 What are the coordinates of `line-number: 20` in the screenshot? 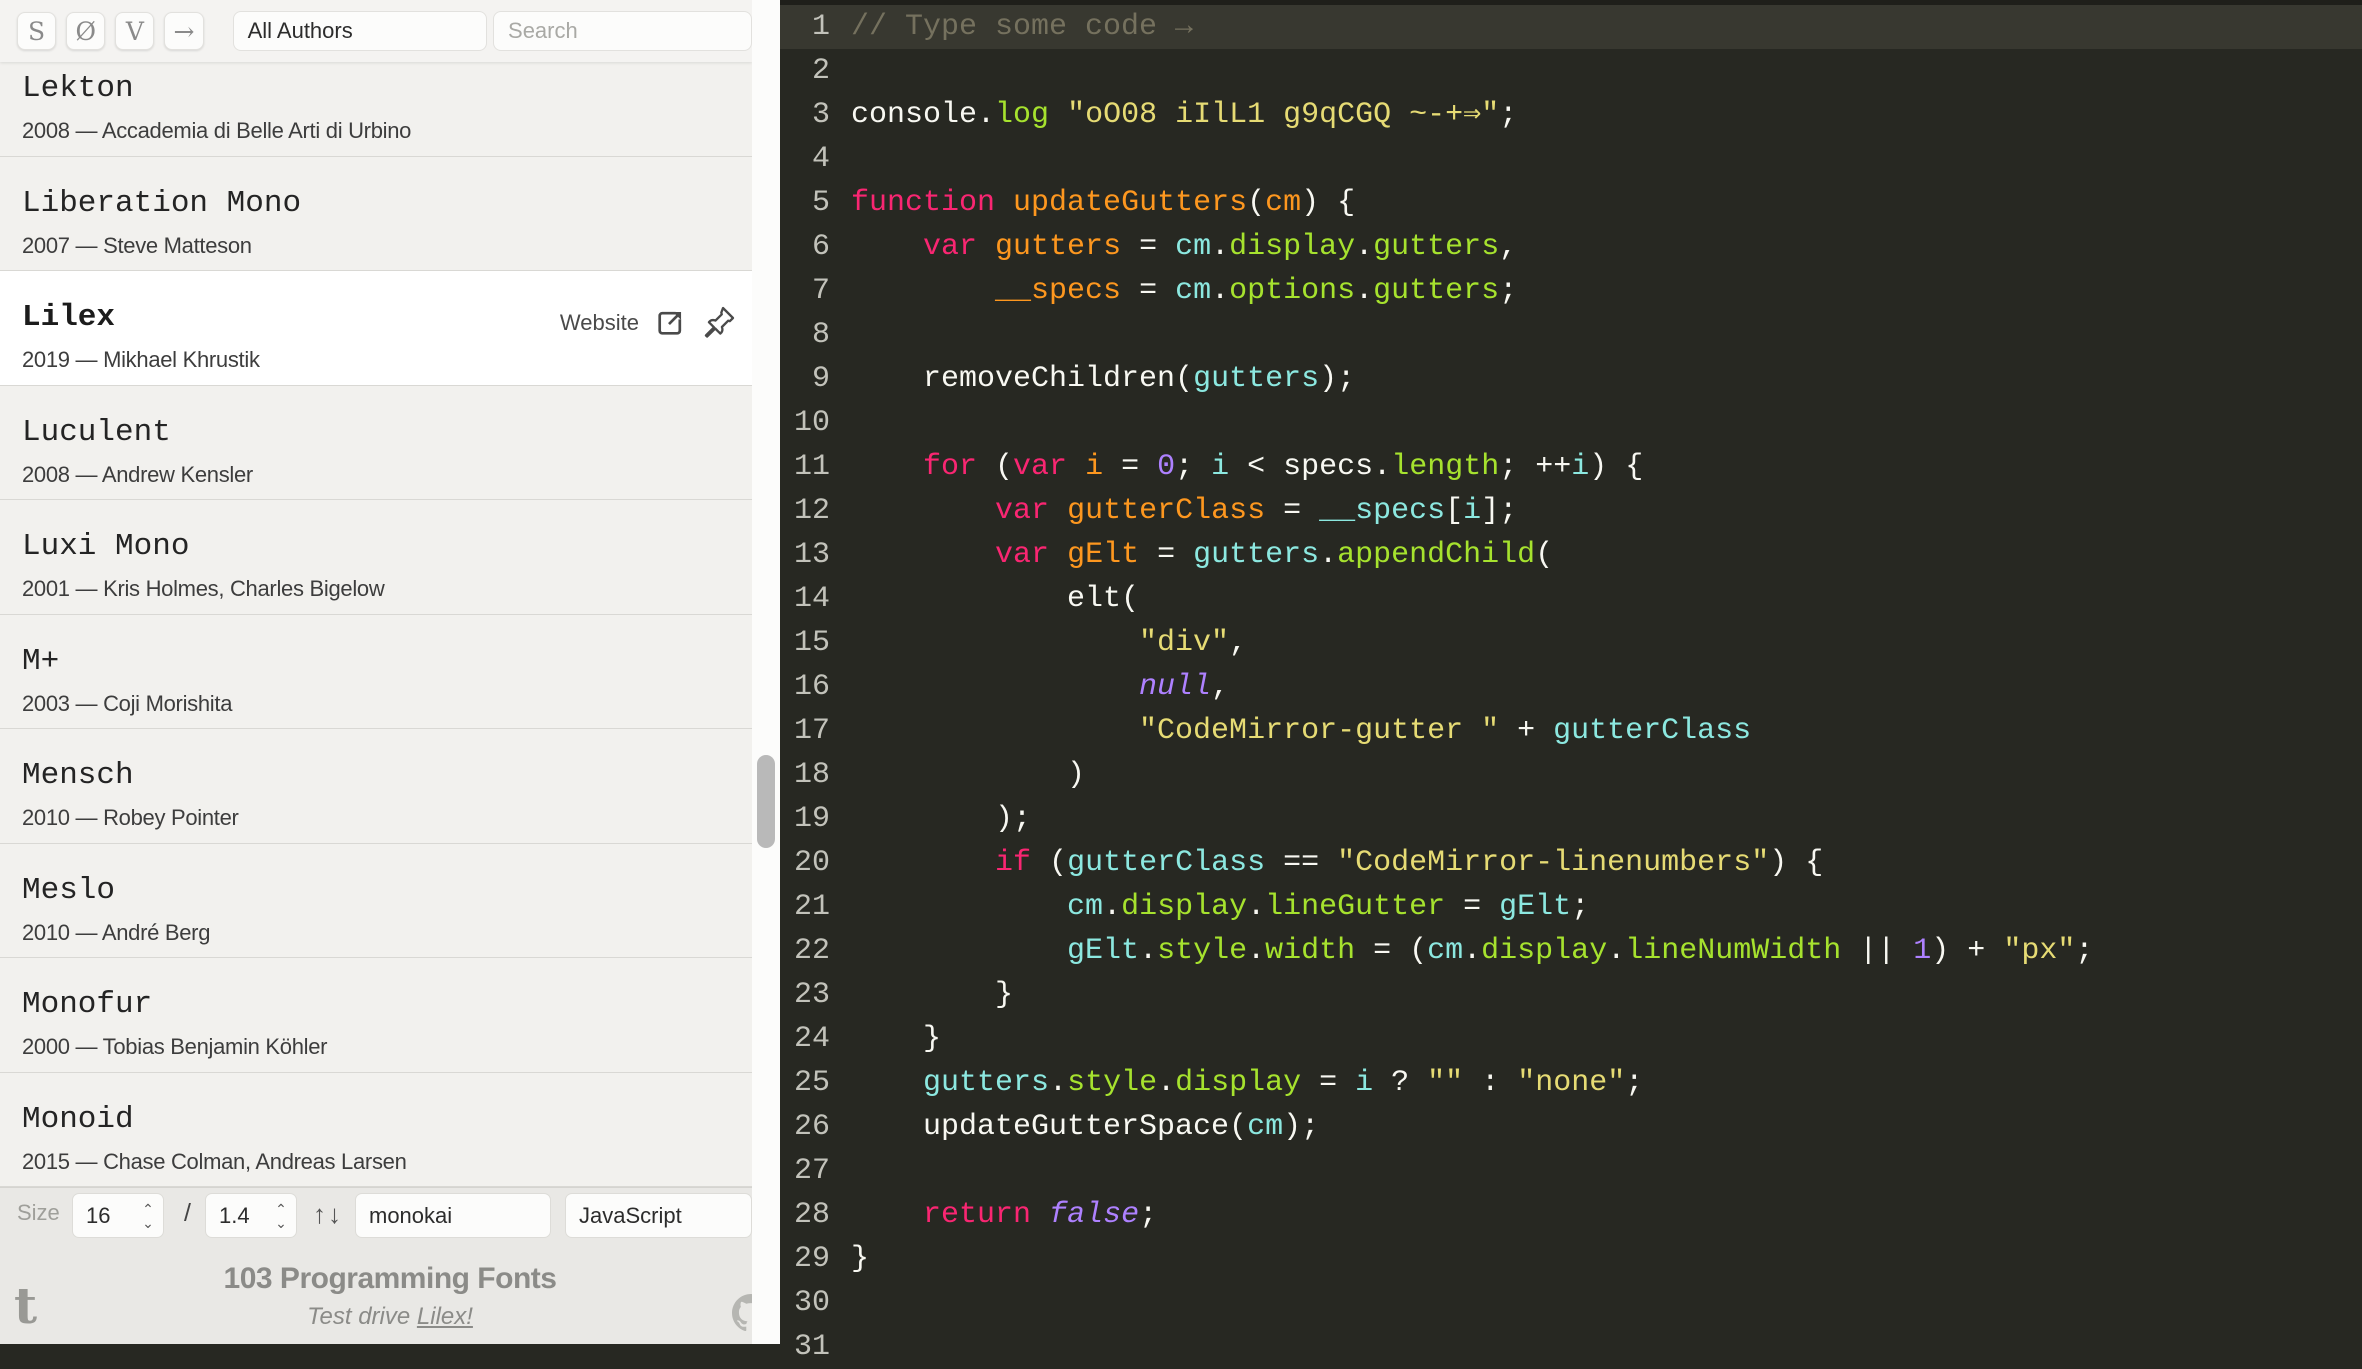 It's located at (811, 863).